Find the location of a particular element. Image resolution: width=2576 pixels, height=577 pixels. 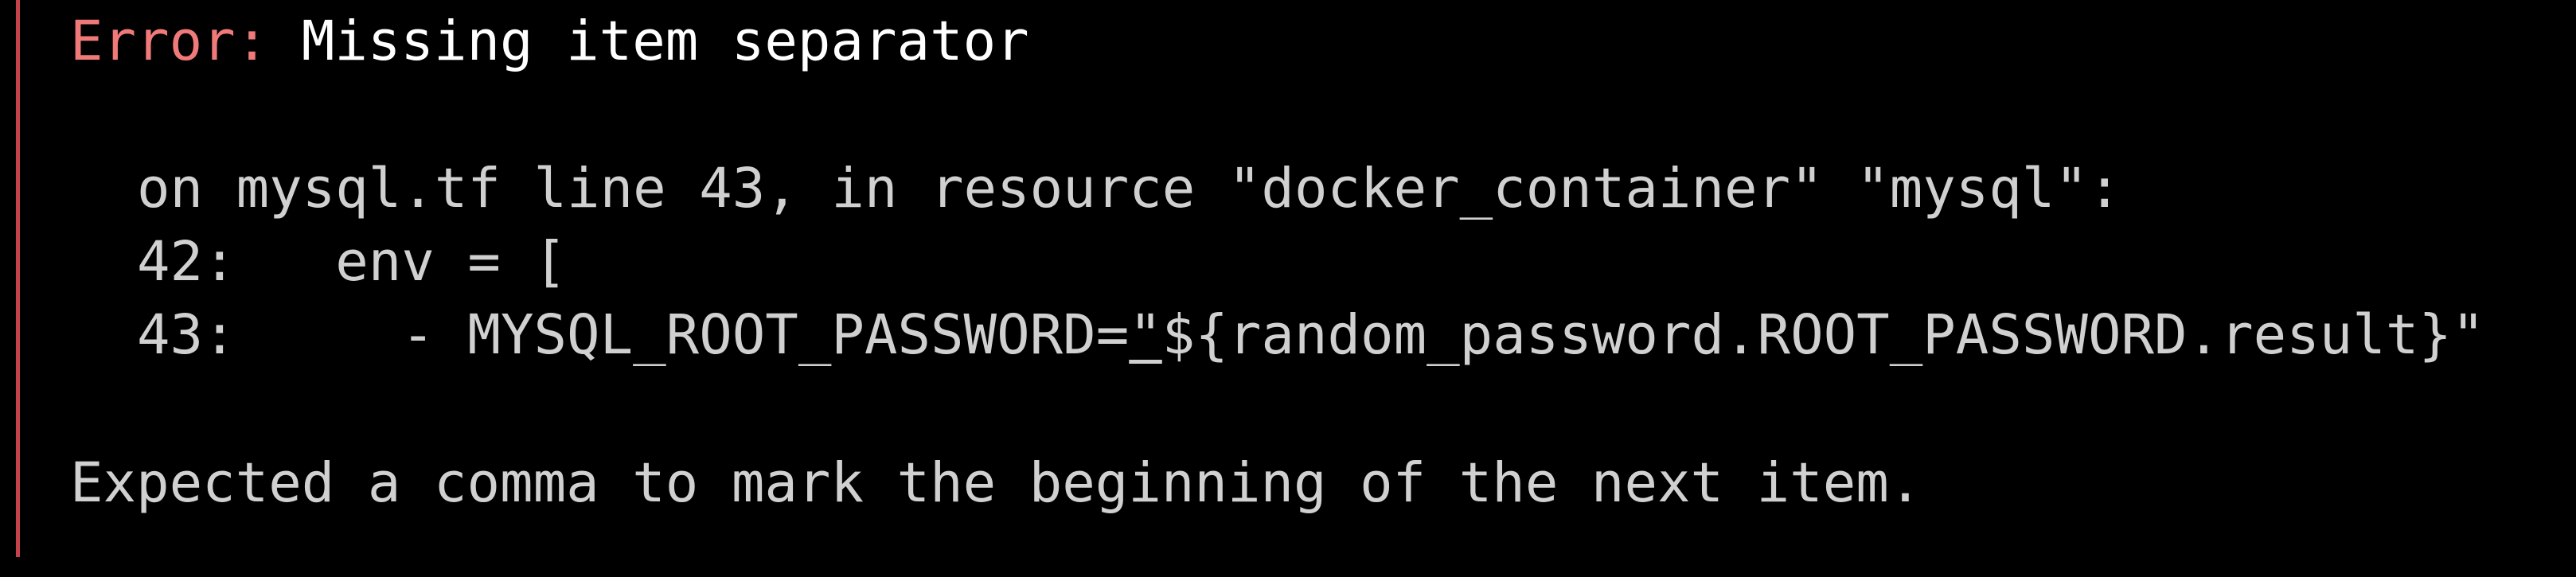

code-line-42: 42: env = [ is located at coordinates (352, 262).